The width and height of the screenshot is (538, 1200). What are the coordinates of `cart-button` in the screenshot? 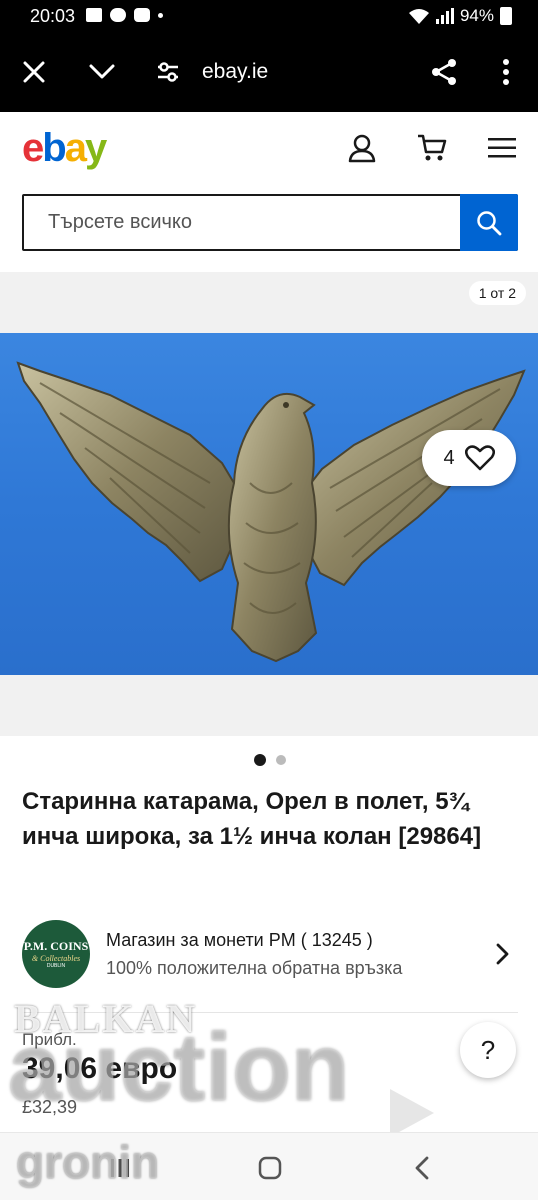 It's located at (432, 148).